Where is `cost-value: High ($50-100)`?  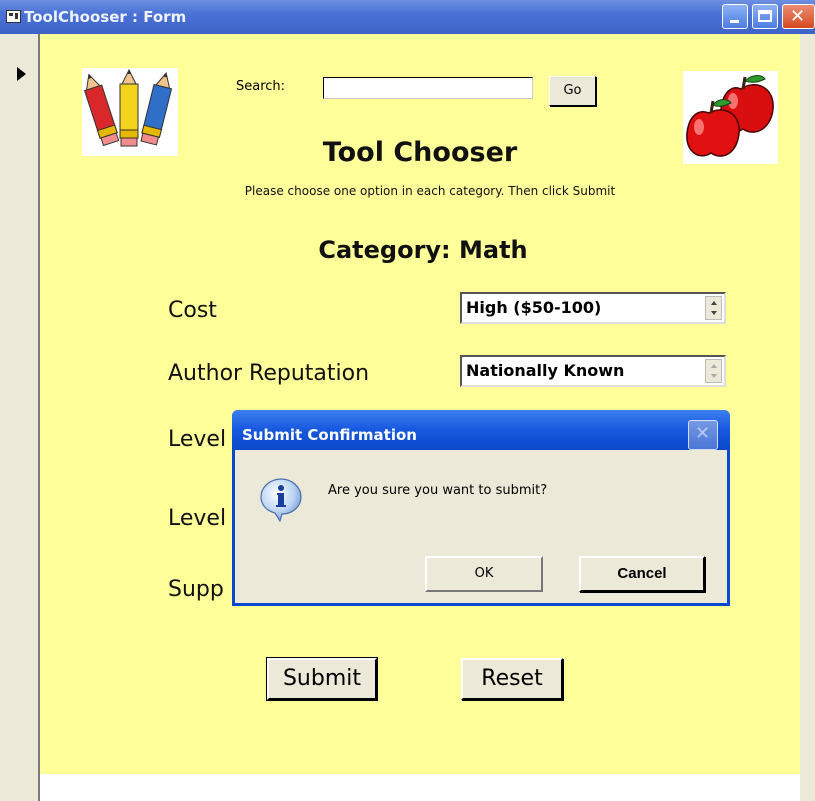 cost-value: High ($50-100) is located at coordinates (534, 307).